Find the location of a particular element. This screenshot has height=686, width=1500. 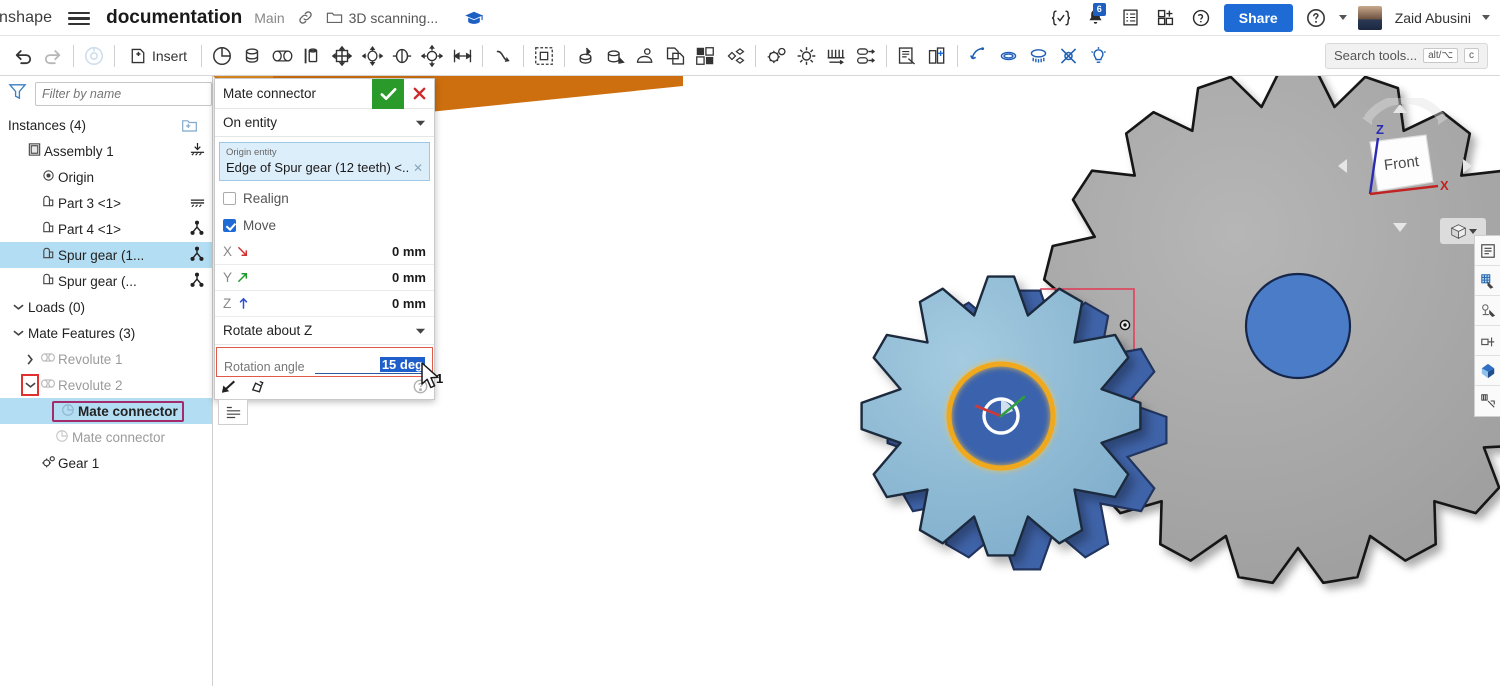

flip-arrow-icon is located at coordinates (230, 388).